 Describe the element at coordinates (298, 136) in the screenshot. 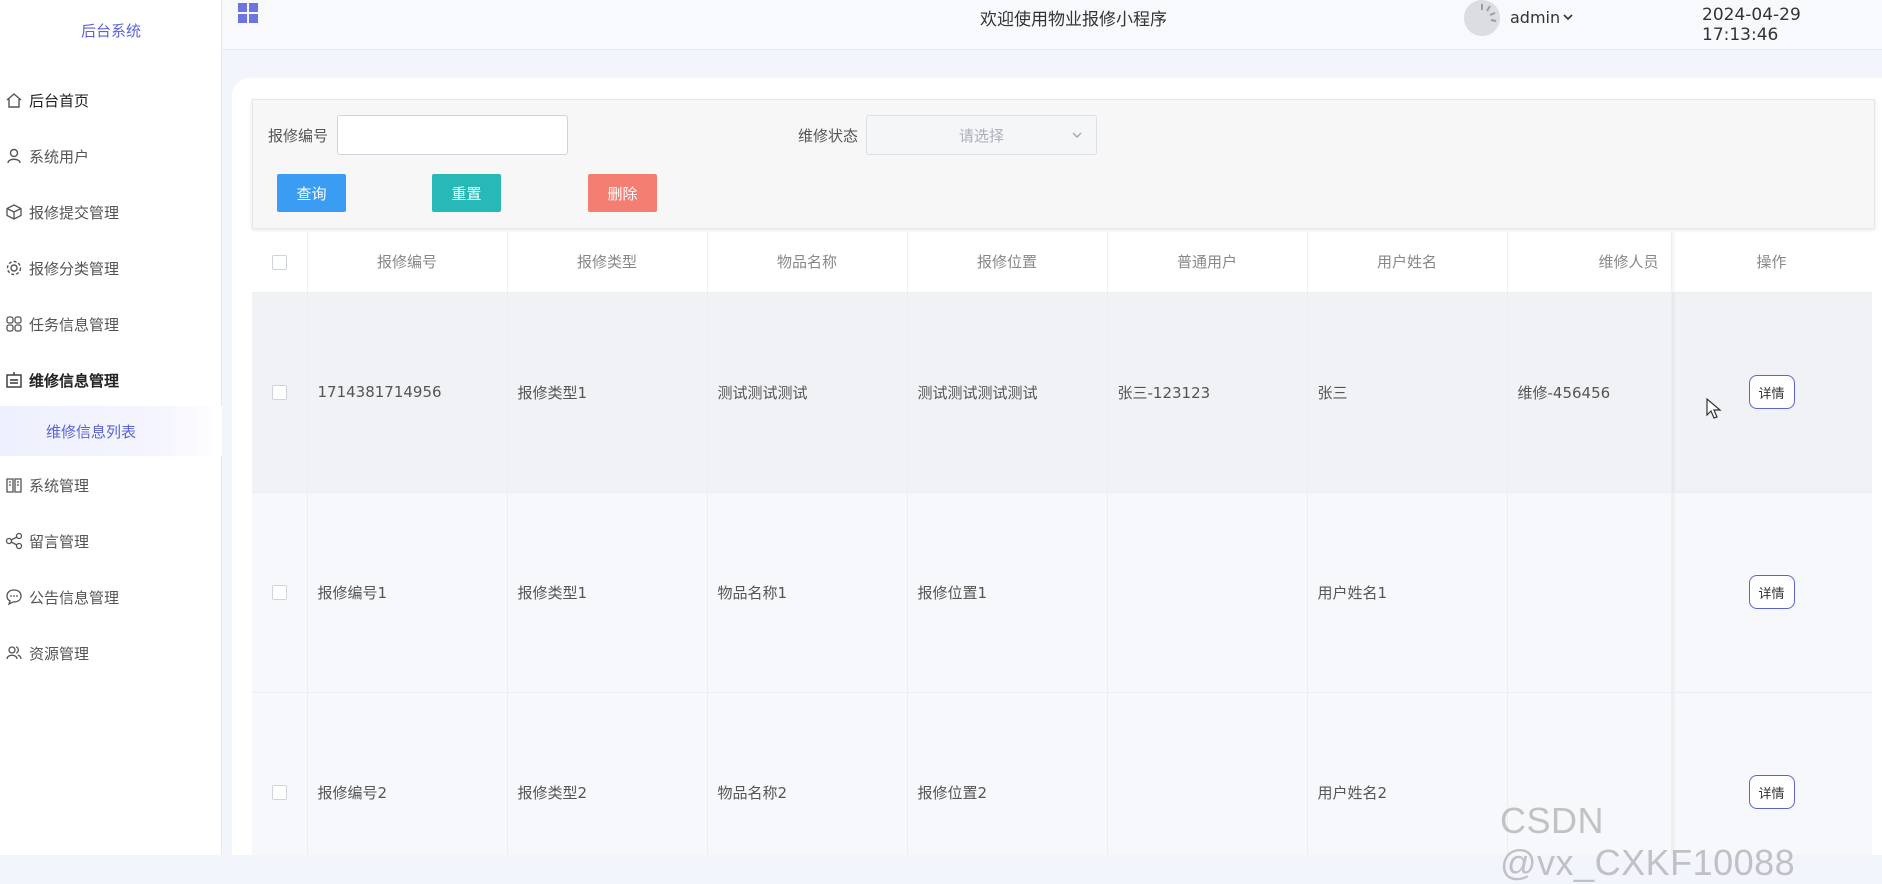

I see `repair-no-label: 报修编号` at that location.